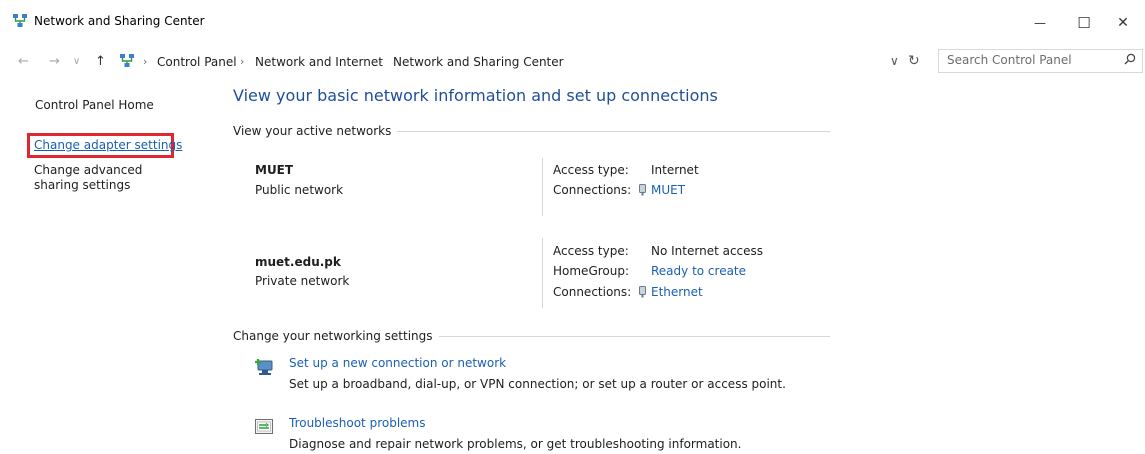 The height and width of the screenshot is (454, 1145). Describe the element at coordinates (357, 423) in the screenshot. I see `troubleshoot-problems-link: Troubleshoot problems` at that location.